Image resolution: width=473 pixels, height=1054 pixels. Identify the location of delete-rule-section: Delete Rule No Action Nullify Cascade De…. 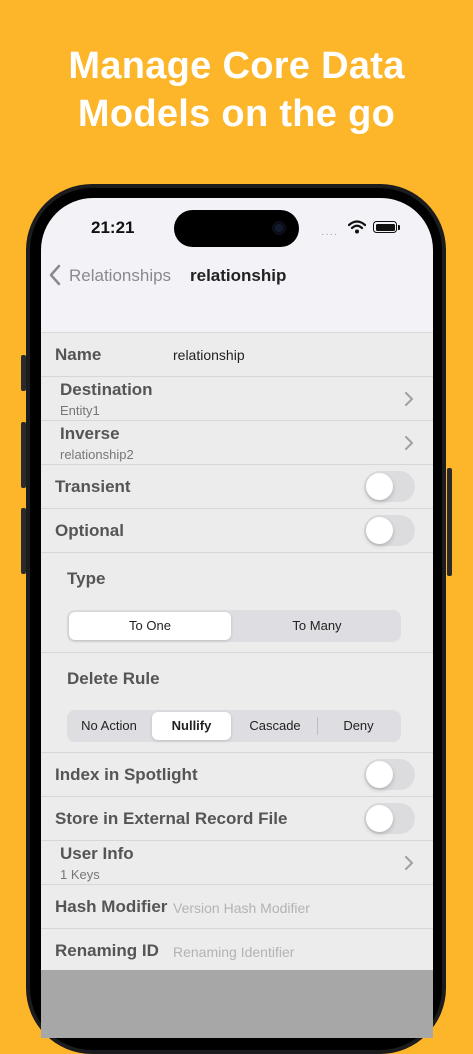
(237, 703).